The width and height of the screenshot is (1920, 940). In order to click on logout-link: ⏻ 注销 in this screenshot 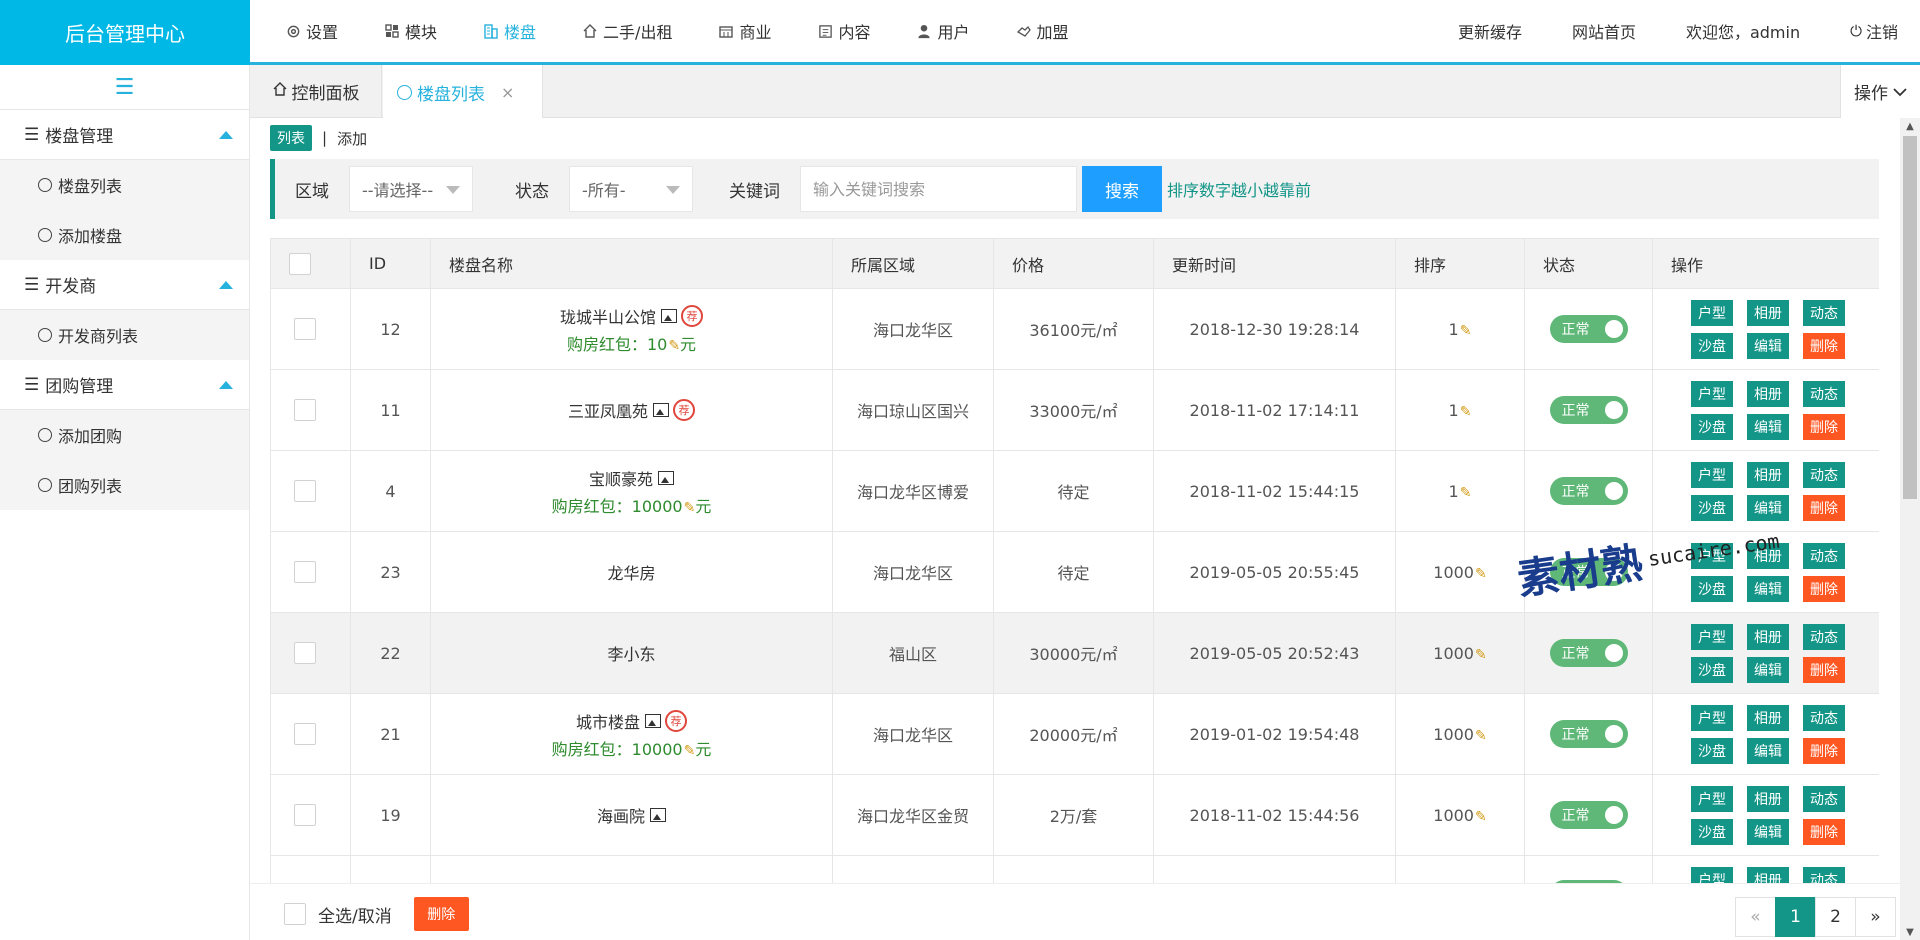, I will do `click(1874, 31)`.